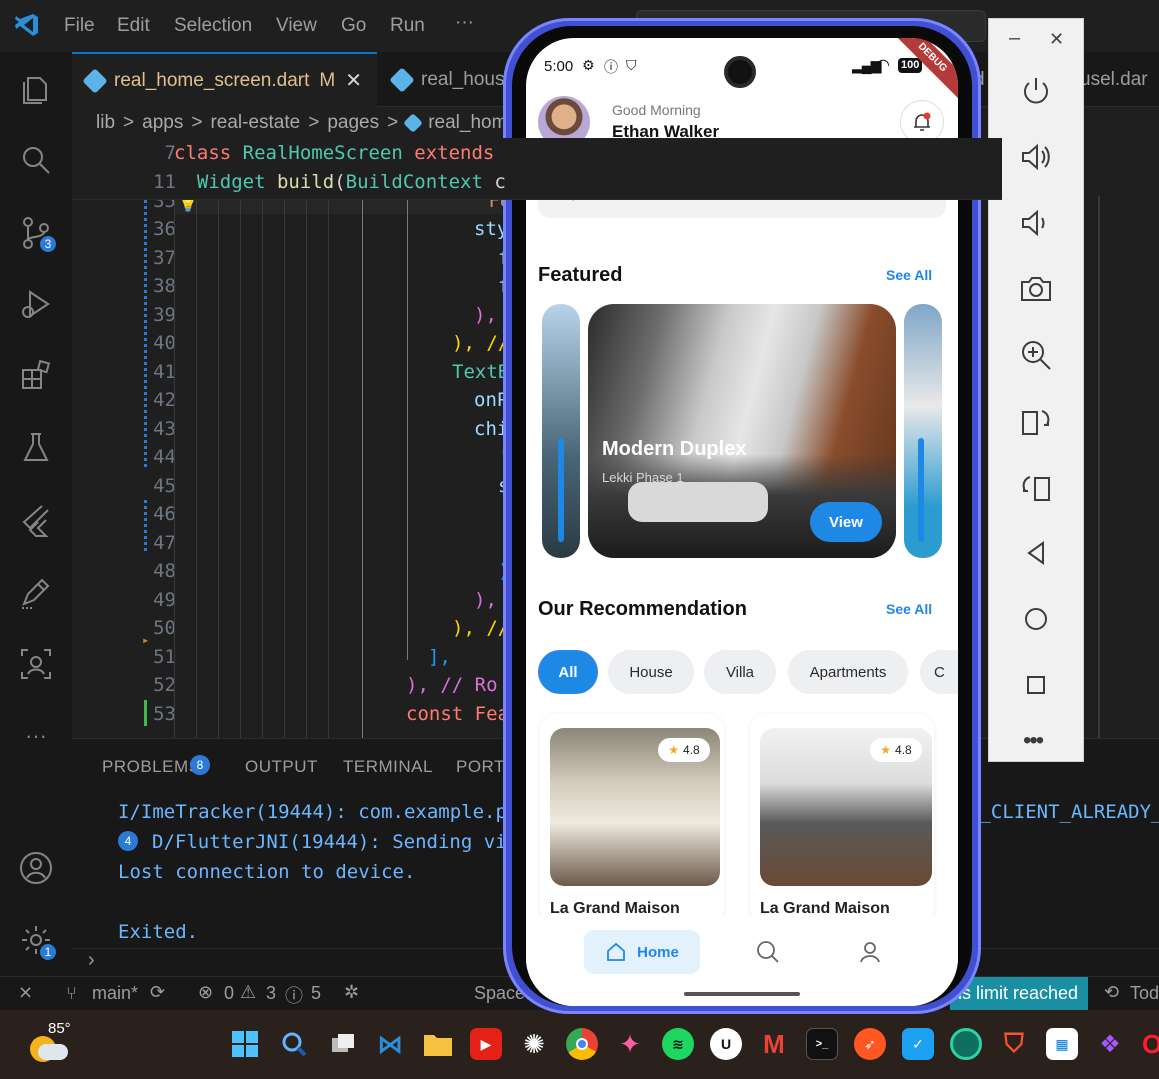  What do you see at coordinates (1036, 553) in the screenshot?
I see `back-icon` at bounding box center [1036, 553].